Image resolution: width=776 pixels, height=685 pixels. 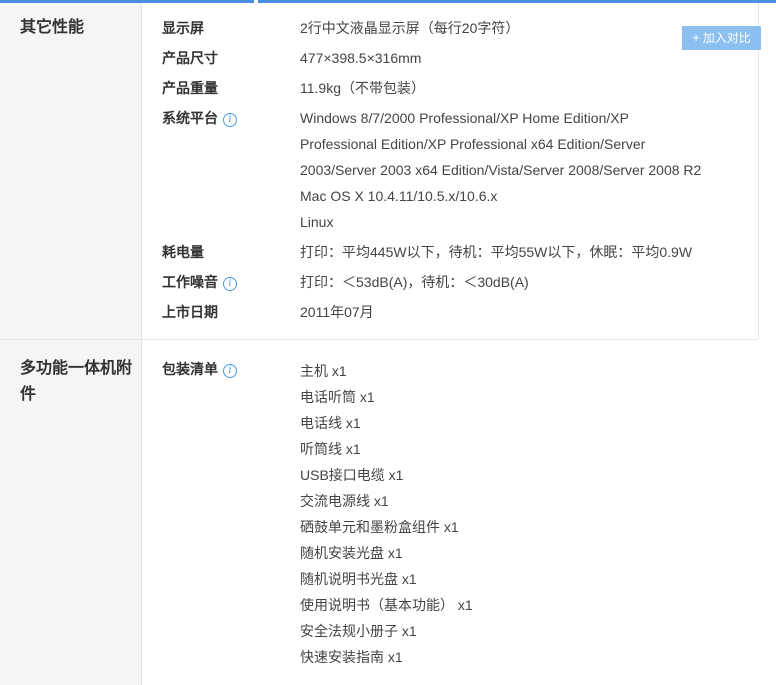 What do you see at coordinates (351, 553) in the screenshot?
I see `list-item: 随机安装光盘 x1` at bounding box center [351, 553].